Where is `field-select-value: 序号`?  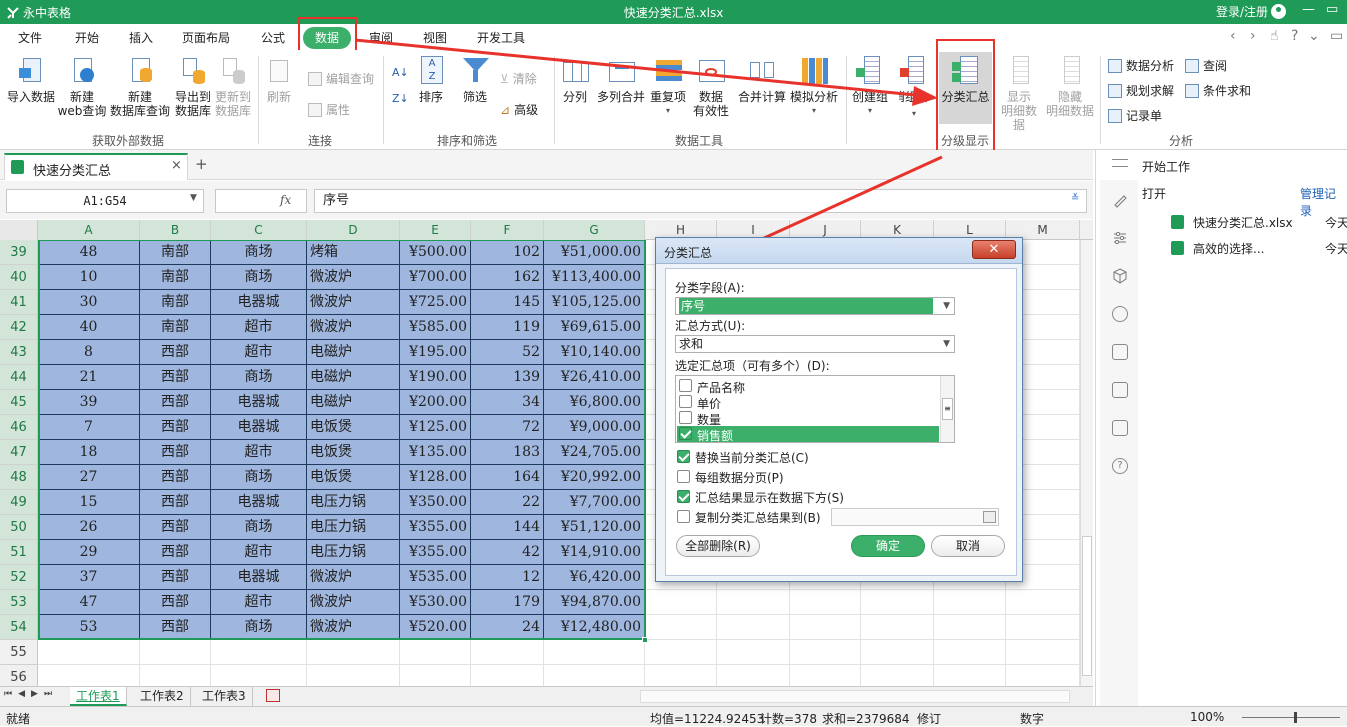 field-select-value: 序号 is located at coordinates (806, 306).